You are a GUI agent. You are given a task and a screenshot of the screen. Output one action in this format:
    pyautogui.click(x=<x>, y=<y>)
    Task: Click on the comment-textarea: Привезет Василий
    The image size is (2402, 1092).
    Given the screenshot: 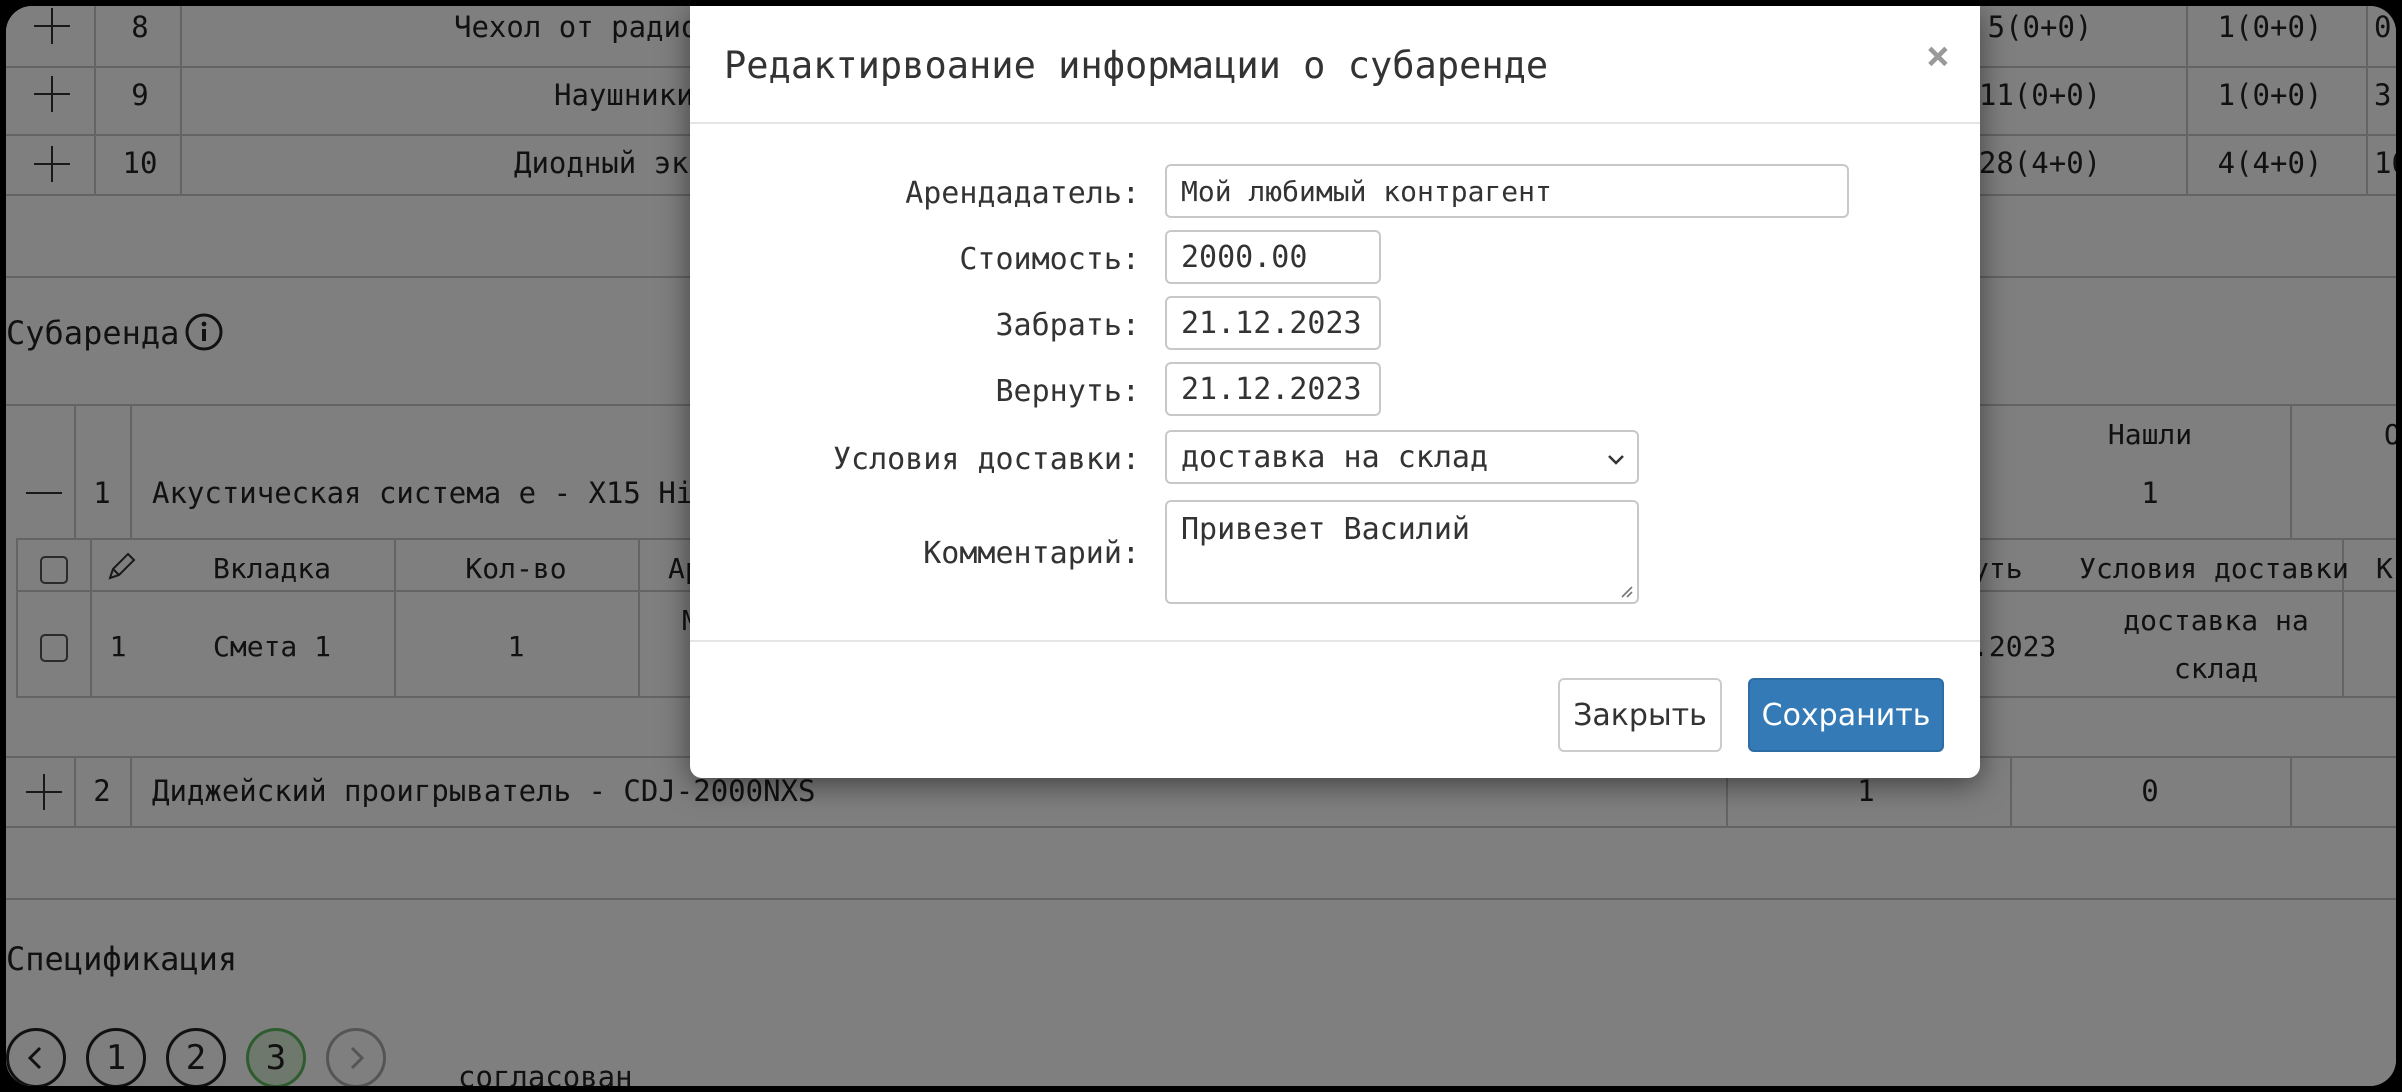 What is the action you would take?
    pyautogui.click(x=1402, y=552)
    